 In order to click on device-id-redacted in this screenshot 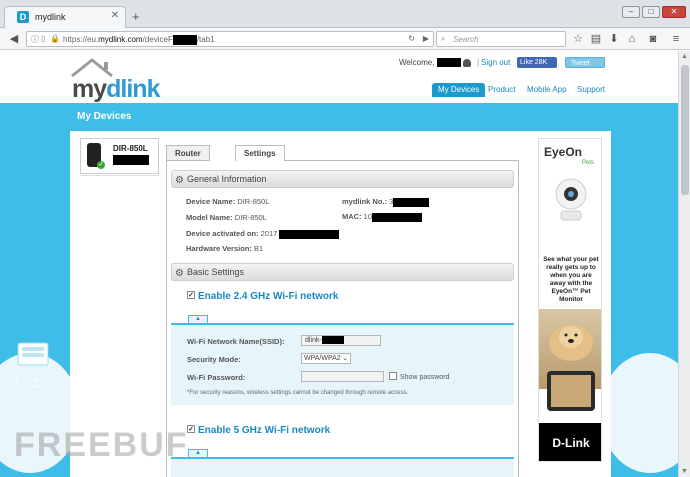, I will do `click(131, 160)`.